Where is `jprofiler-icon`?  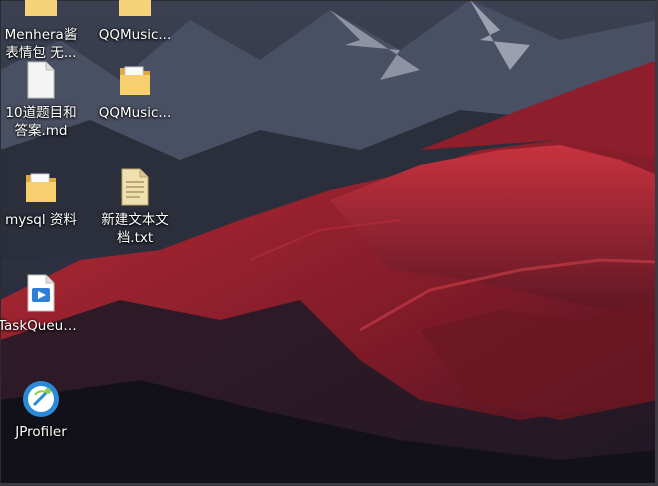 jprofiler-icon is located at coordinates (41, 399).